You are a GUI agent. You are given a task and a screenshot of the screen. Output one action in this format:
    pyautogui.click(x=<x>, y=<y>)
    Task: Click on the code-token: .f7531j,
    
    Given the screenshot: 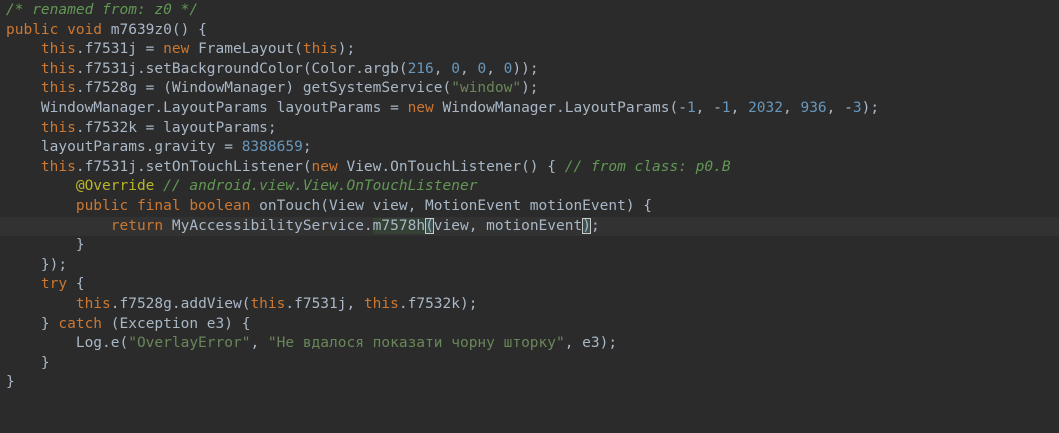 What is the action you would take?
    pyautogui.click(x=324, y=303)
    